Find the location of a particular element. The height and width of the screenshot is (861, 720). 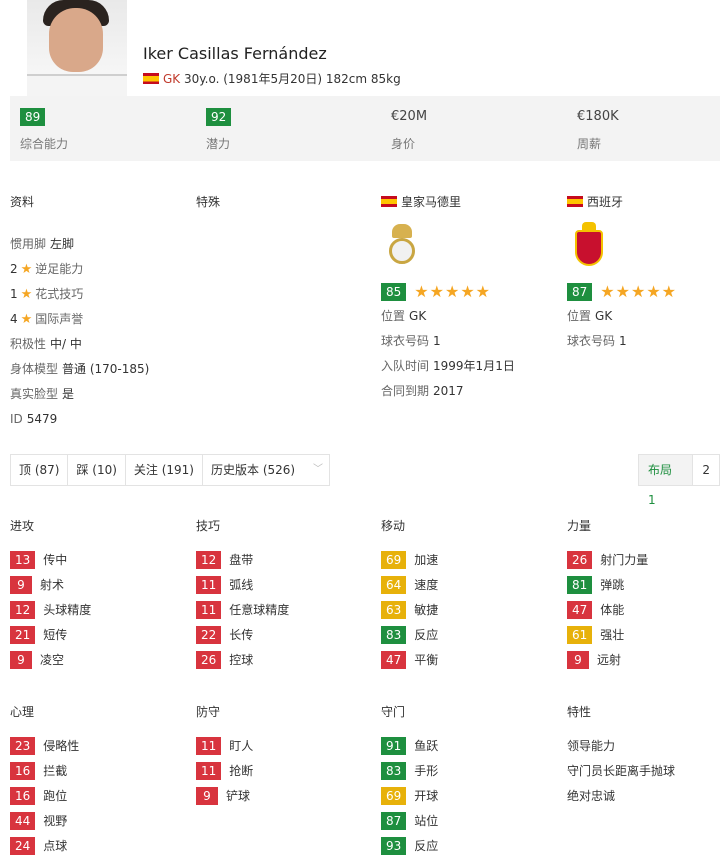

attribute-row: 26 射门力量 is located at coordinates (643, 563).